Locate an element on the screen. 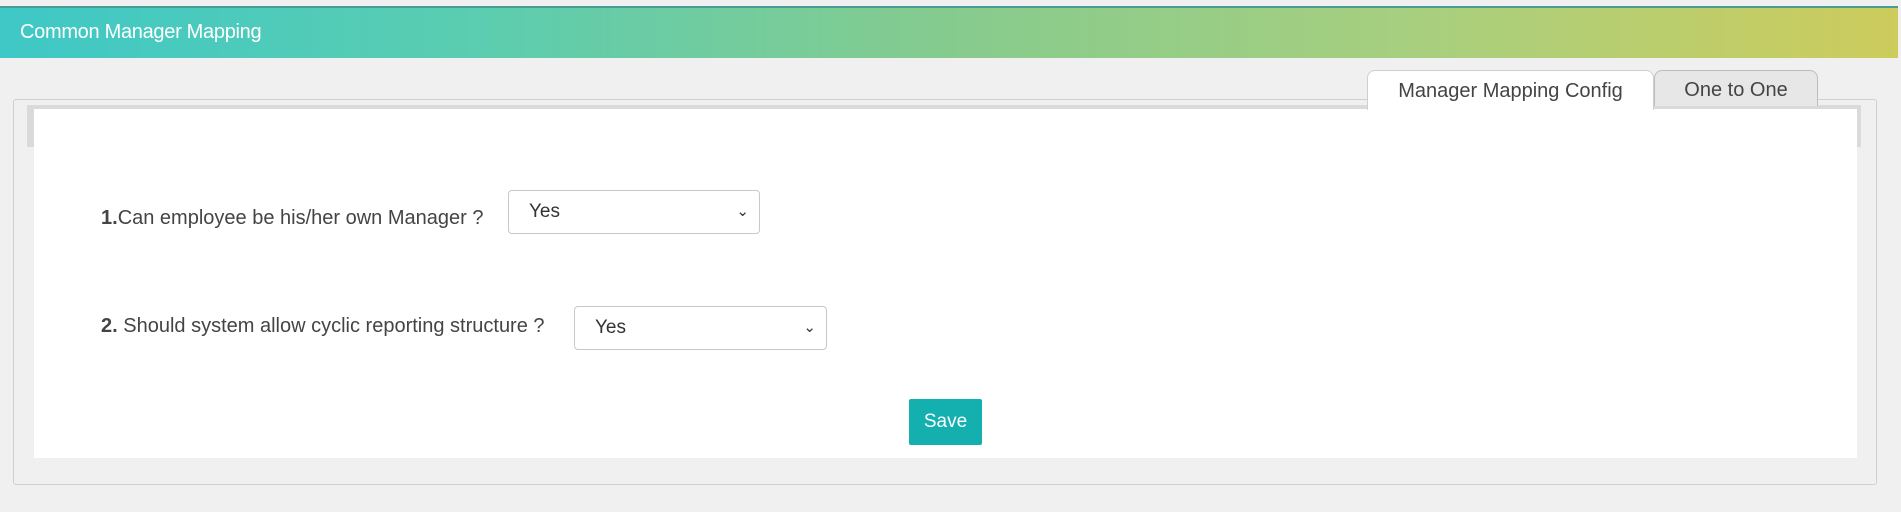 The image size is (1901, 512). question-own-manager: 1.Can employee be his/her own Manager ? is located at coordinates (292, 218).